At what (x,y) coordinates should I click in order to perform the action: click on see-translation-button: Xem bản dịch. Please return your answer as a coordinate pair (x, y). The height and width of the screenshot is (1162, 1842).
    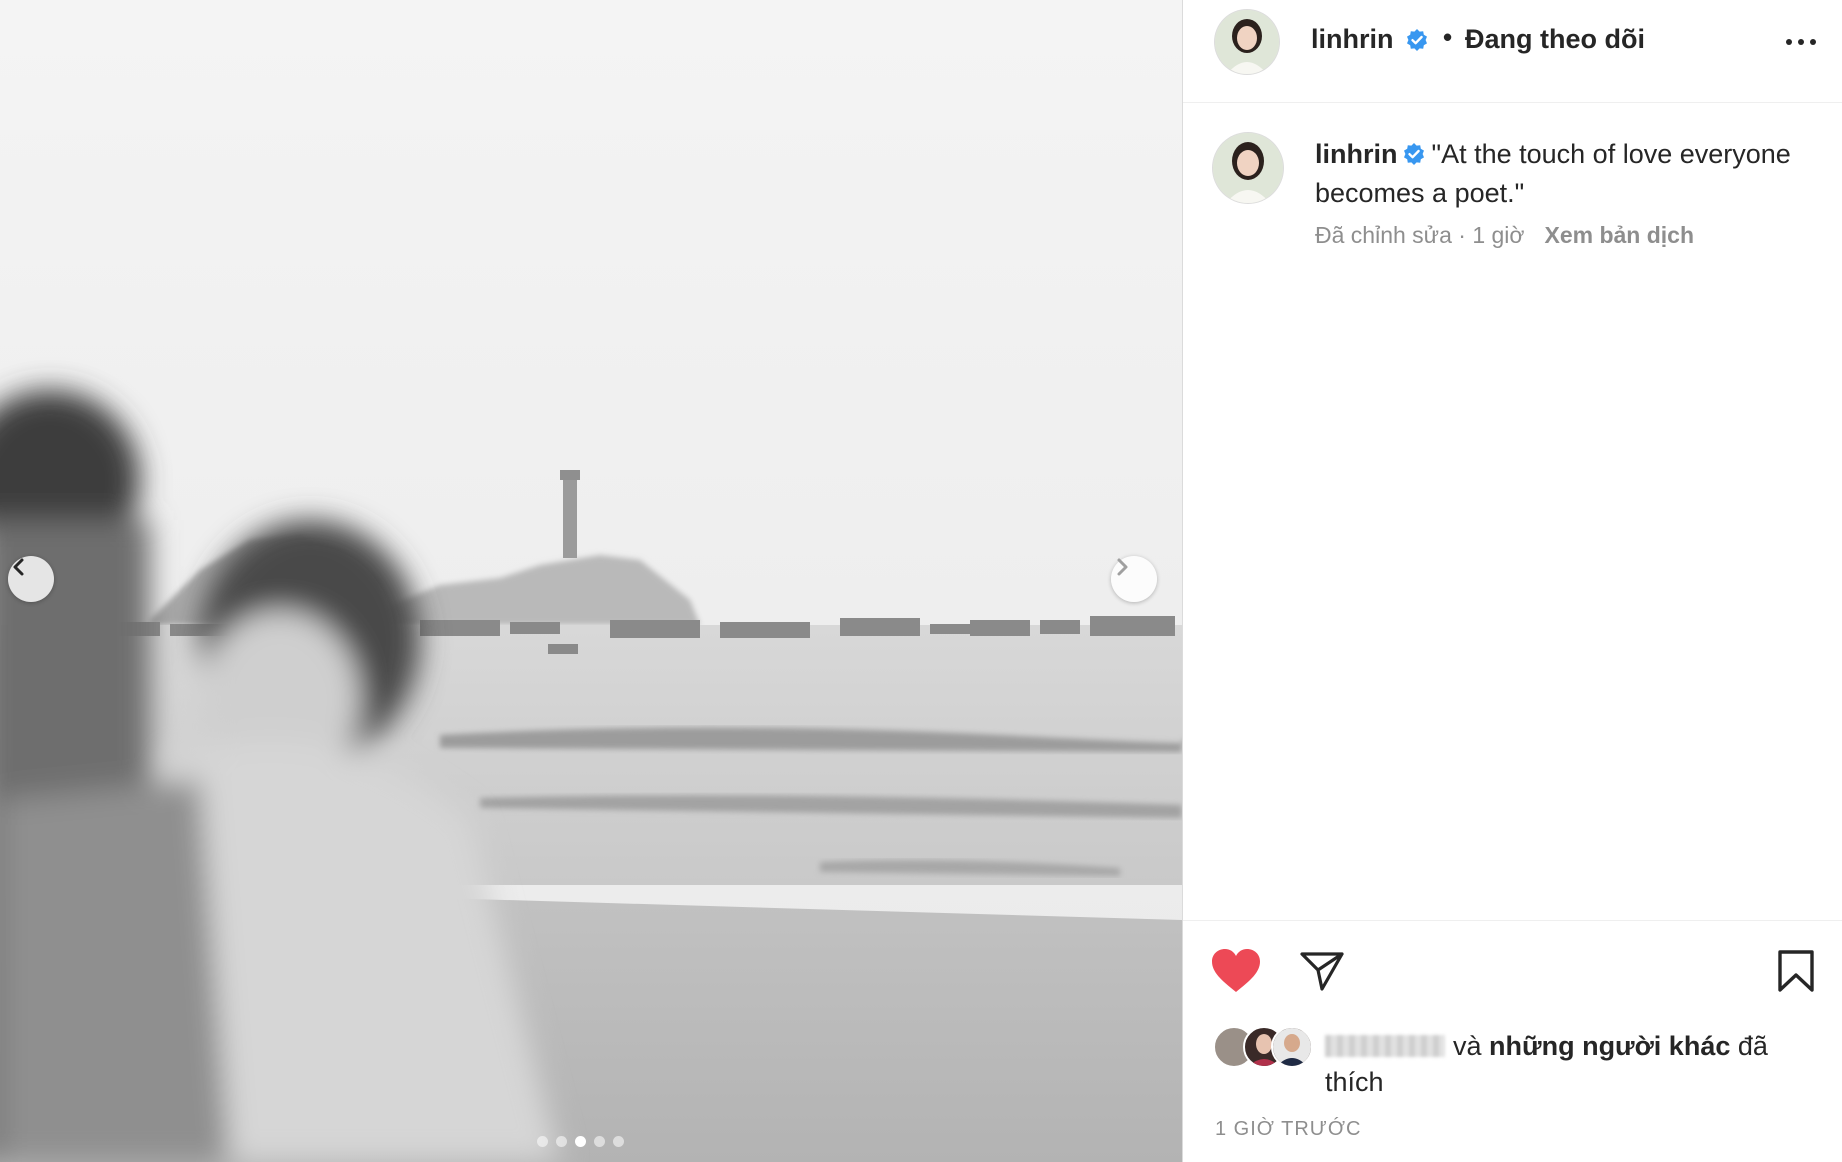
    Looking at the image, I should click on (1619, 235).